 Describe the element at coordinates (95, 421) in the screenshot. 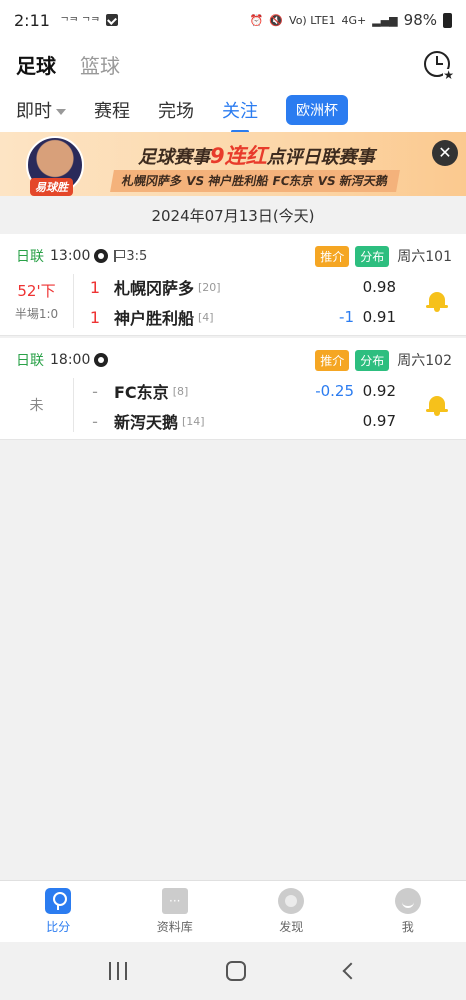

I see `away-score: -` at that location.